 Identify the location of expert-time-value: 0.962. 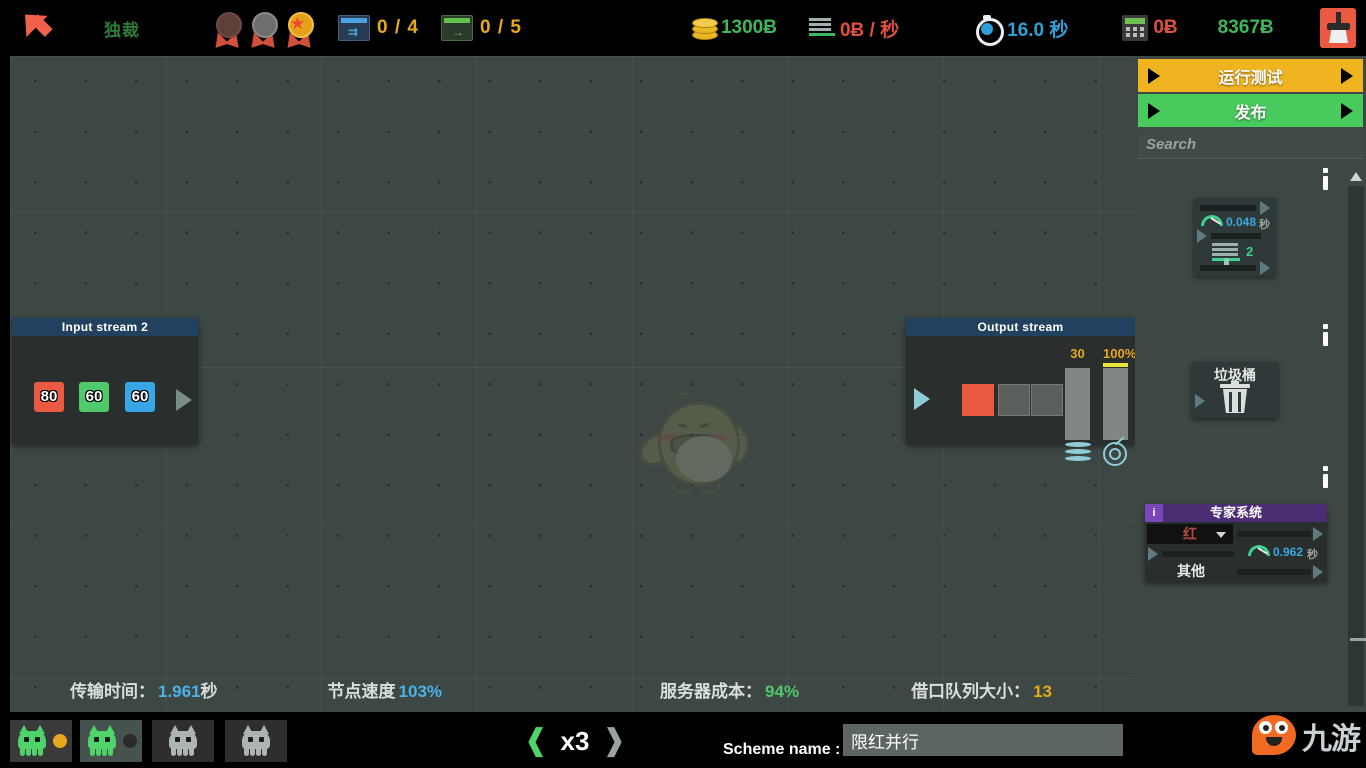
(1288, 552).